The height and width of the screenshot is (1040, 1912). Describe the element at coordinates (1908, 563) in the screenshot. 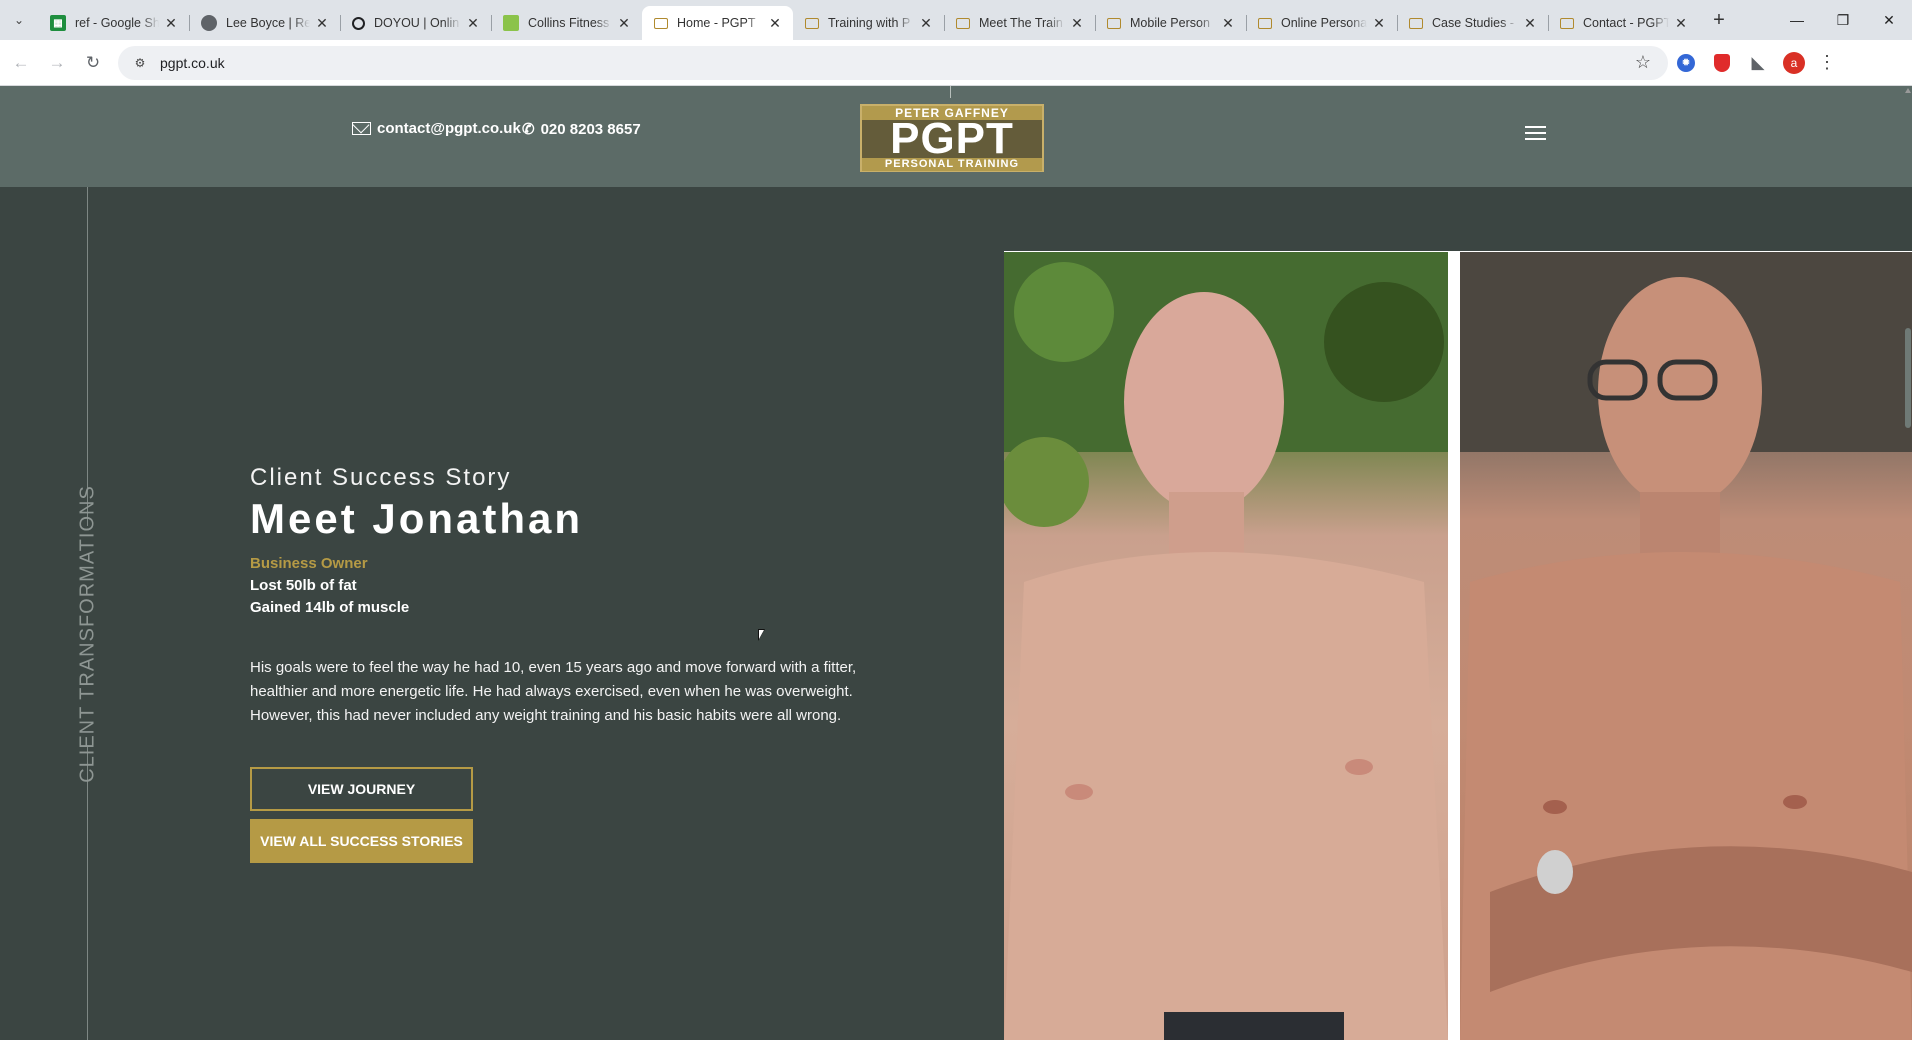

I see `page-scrollbar` at that location.